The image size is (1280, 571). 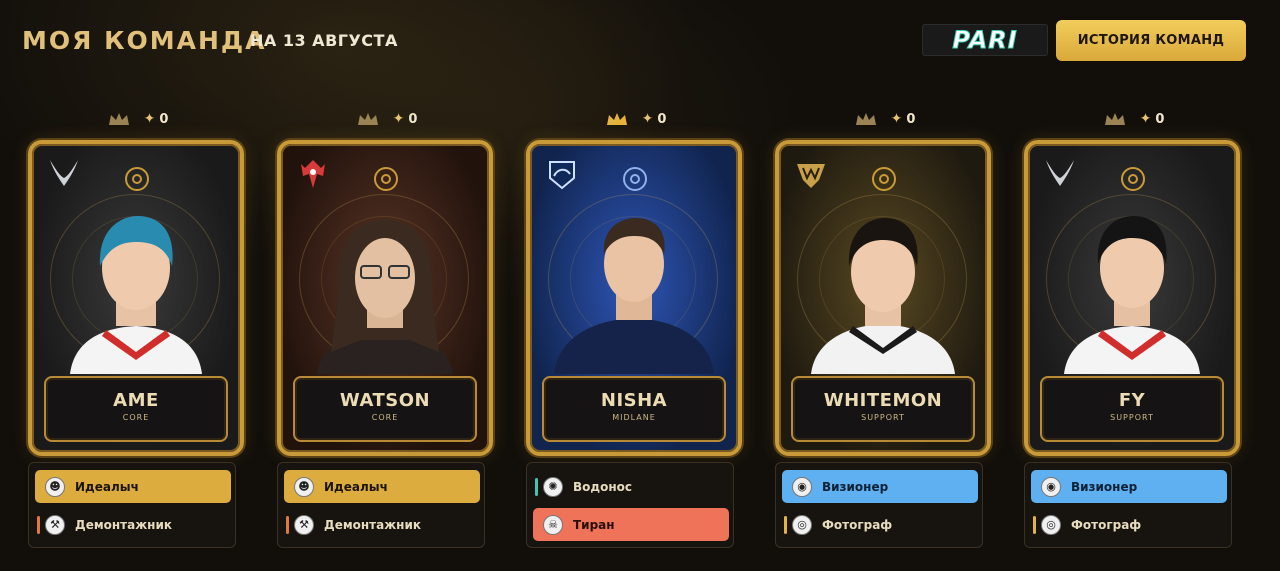 What do you see at coordinates (136, 400) in the screenshot?
I see `player-name: AME` at bounding box center [136, 400].